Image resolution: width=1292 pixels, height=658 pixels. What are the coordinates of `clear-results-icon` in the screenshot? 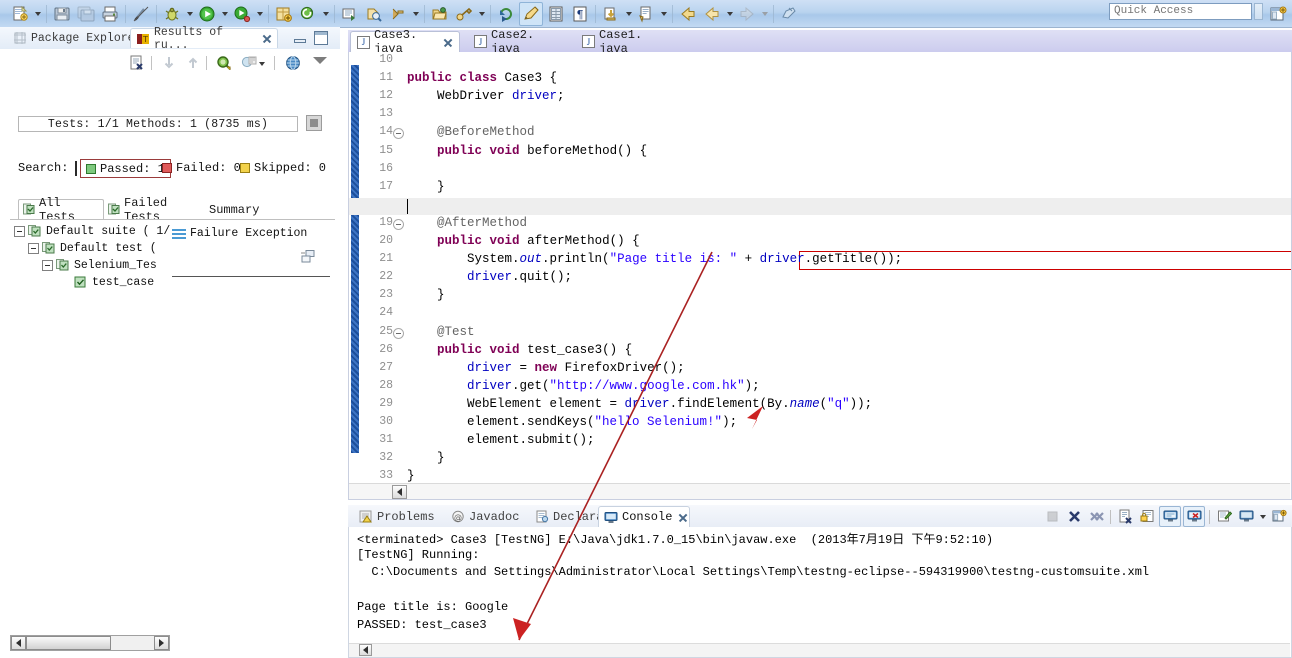 It's located at (136, 62).